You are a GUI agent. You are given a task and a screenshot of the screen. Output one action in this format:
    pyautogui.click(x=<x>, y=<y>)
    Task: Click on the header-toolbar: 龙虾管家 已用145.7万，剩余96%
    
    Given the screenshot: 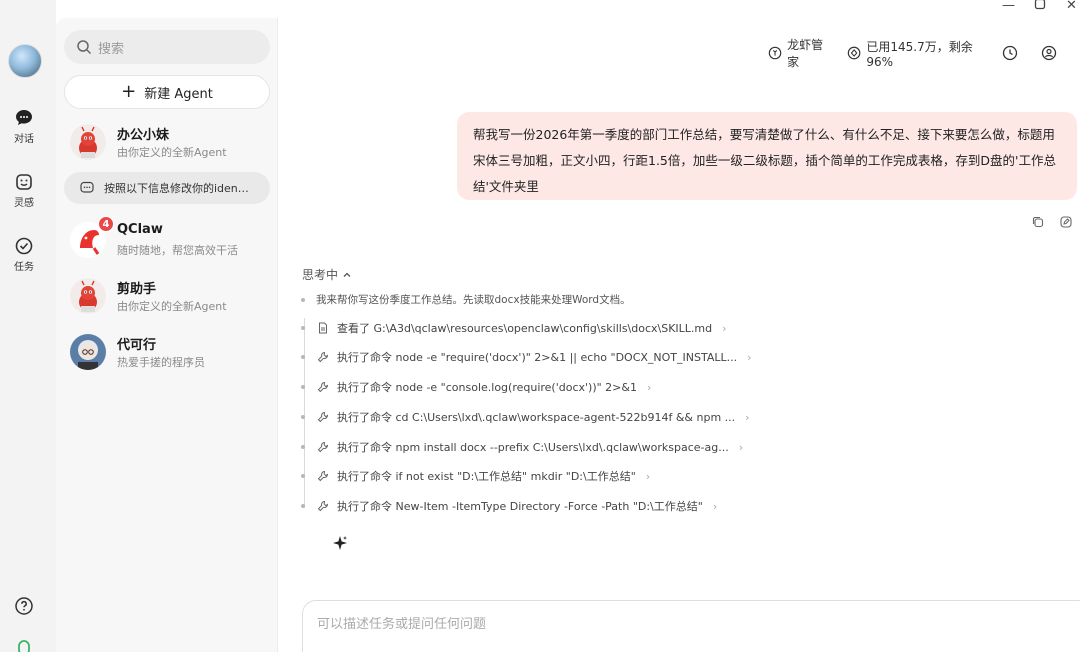 What is the action you would take?
    pyautogui.click(x=924, y=53)
    